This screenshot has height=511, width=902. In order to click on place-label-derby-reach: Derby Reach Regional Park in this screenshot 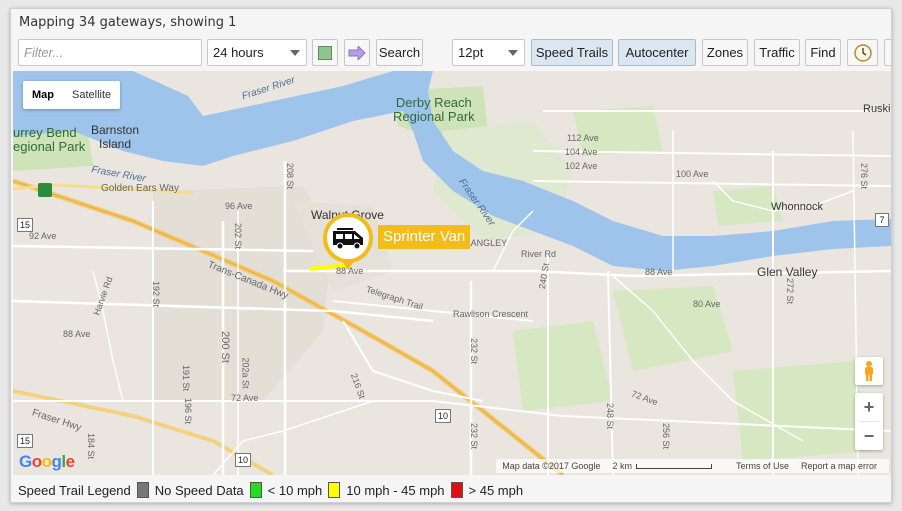, I will do `click(434, 109)`.